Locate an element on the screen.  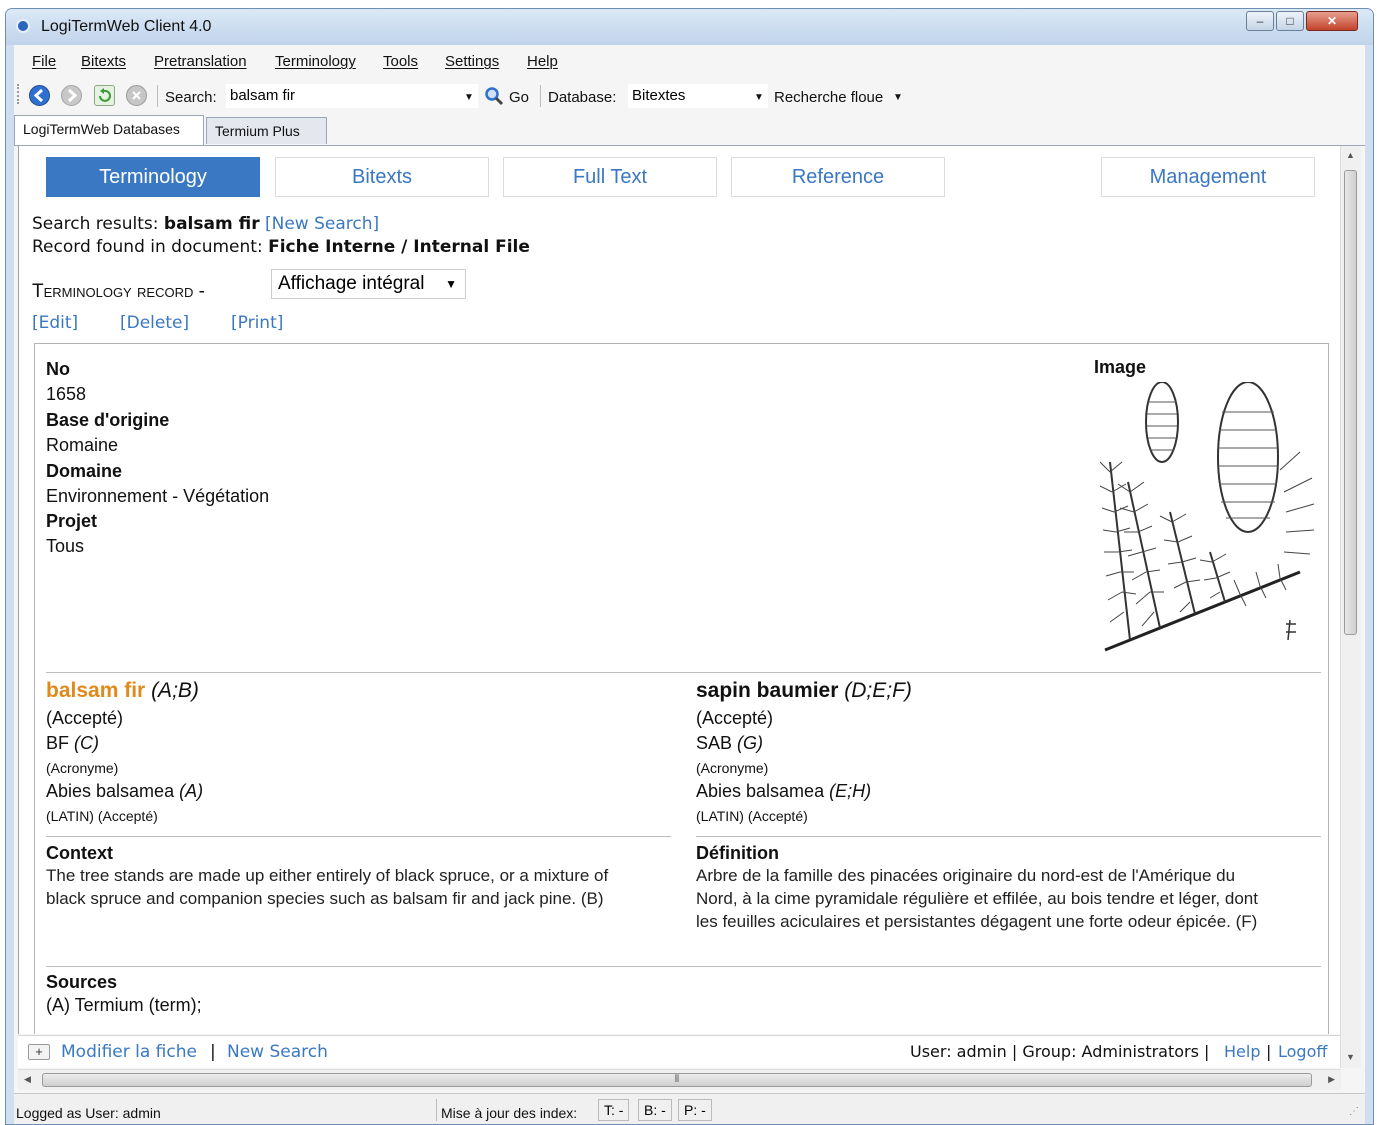
menu-tools: Tools is located at coordinates (400, 61).